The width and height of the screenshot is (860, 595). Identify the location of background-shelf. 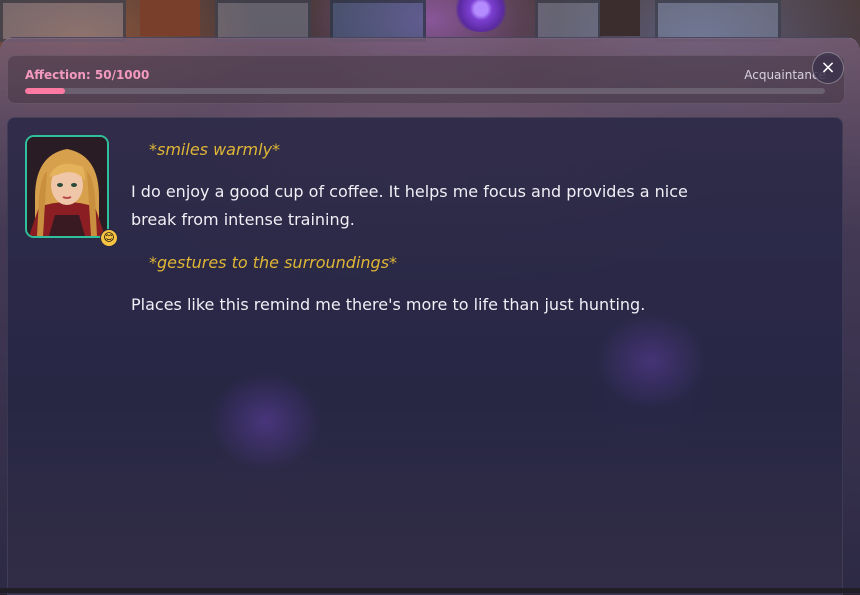
(620, 18).